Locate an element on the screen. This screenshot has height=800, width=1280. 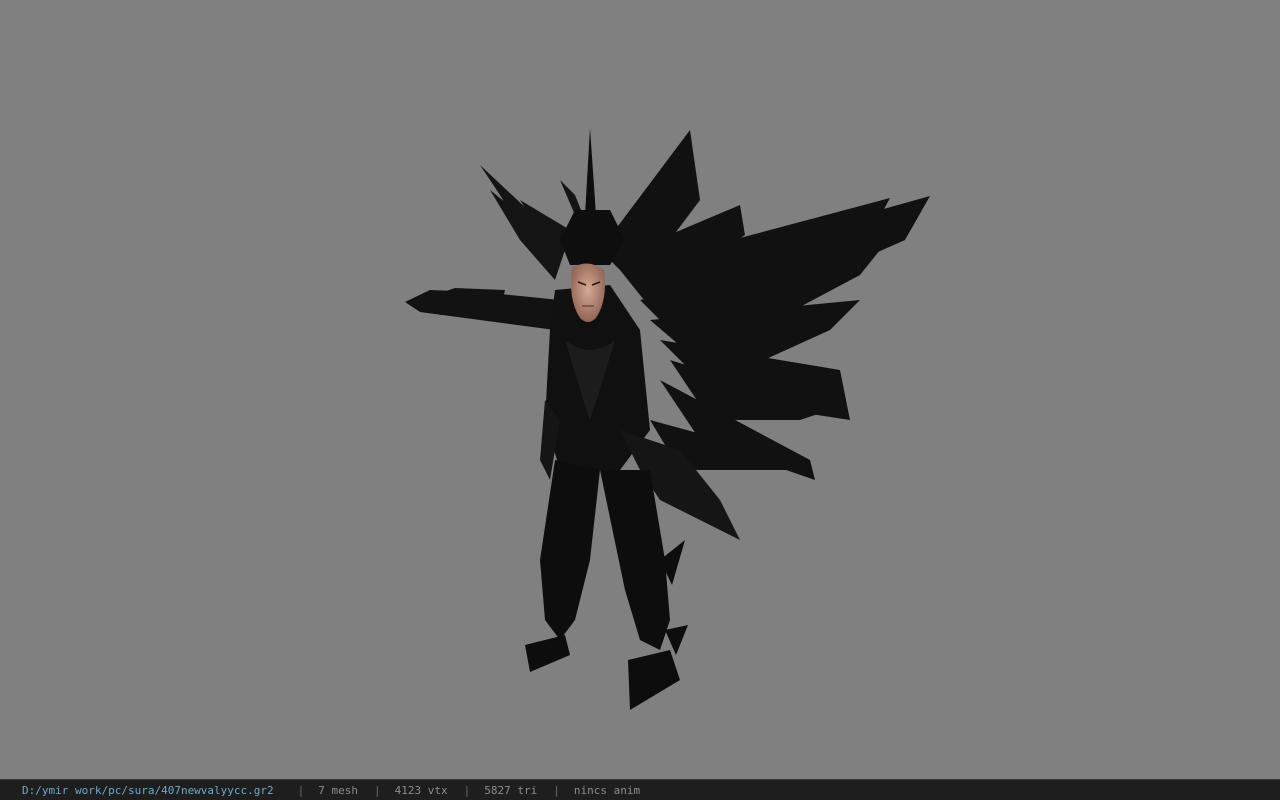
vertex-count: 4123 vtx is located at coordinates (421, 790).